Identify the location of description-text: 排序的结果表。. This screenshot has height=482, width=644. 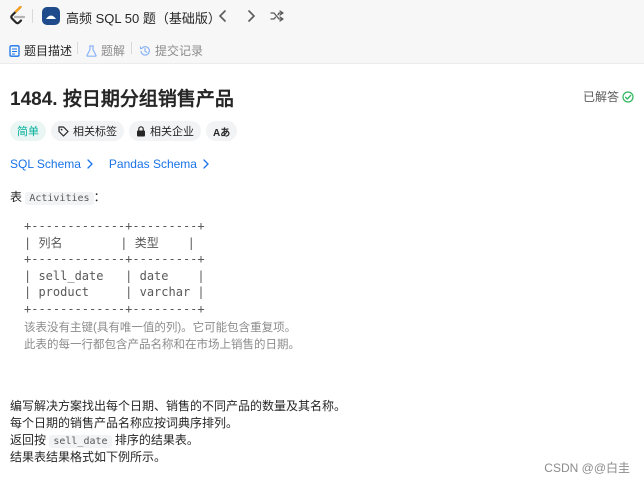
(155, 440).